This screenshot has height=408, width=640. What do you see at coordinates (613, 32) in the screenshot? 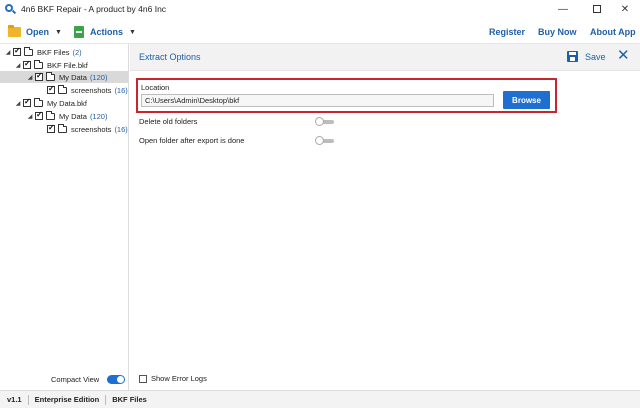
I see `about-app-link: About App` at bounding box center [613, 32].